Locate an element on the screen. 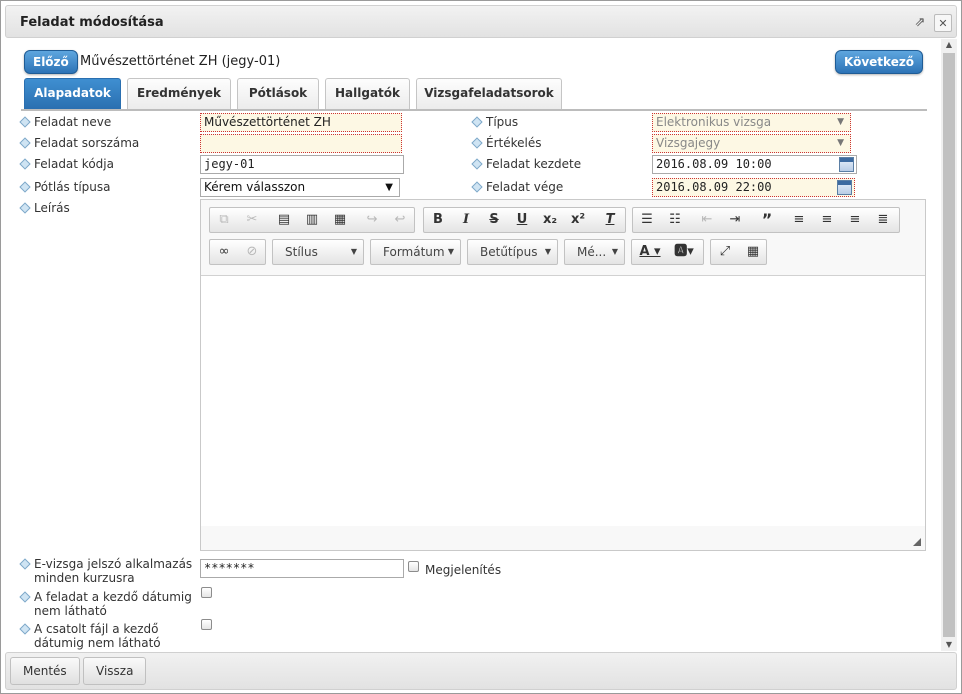 The height and width of the screenshot is (694, 962). content-scrollbar: ▲ ▼ is located at coordinates (949, 345).